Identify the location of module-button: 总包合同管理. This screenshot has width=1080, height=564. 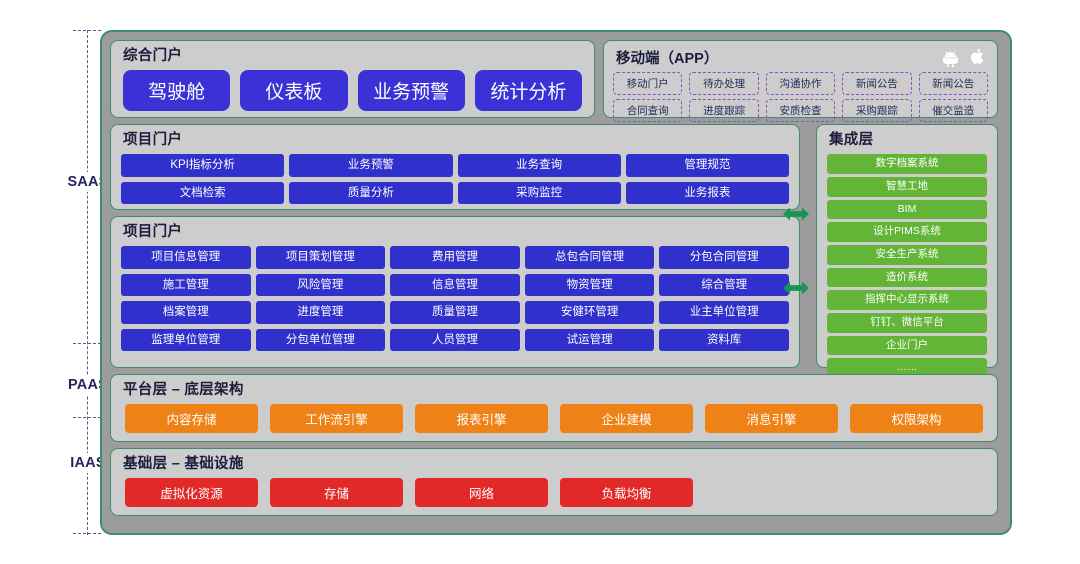
(589, 257).